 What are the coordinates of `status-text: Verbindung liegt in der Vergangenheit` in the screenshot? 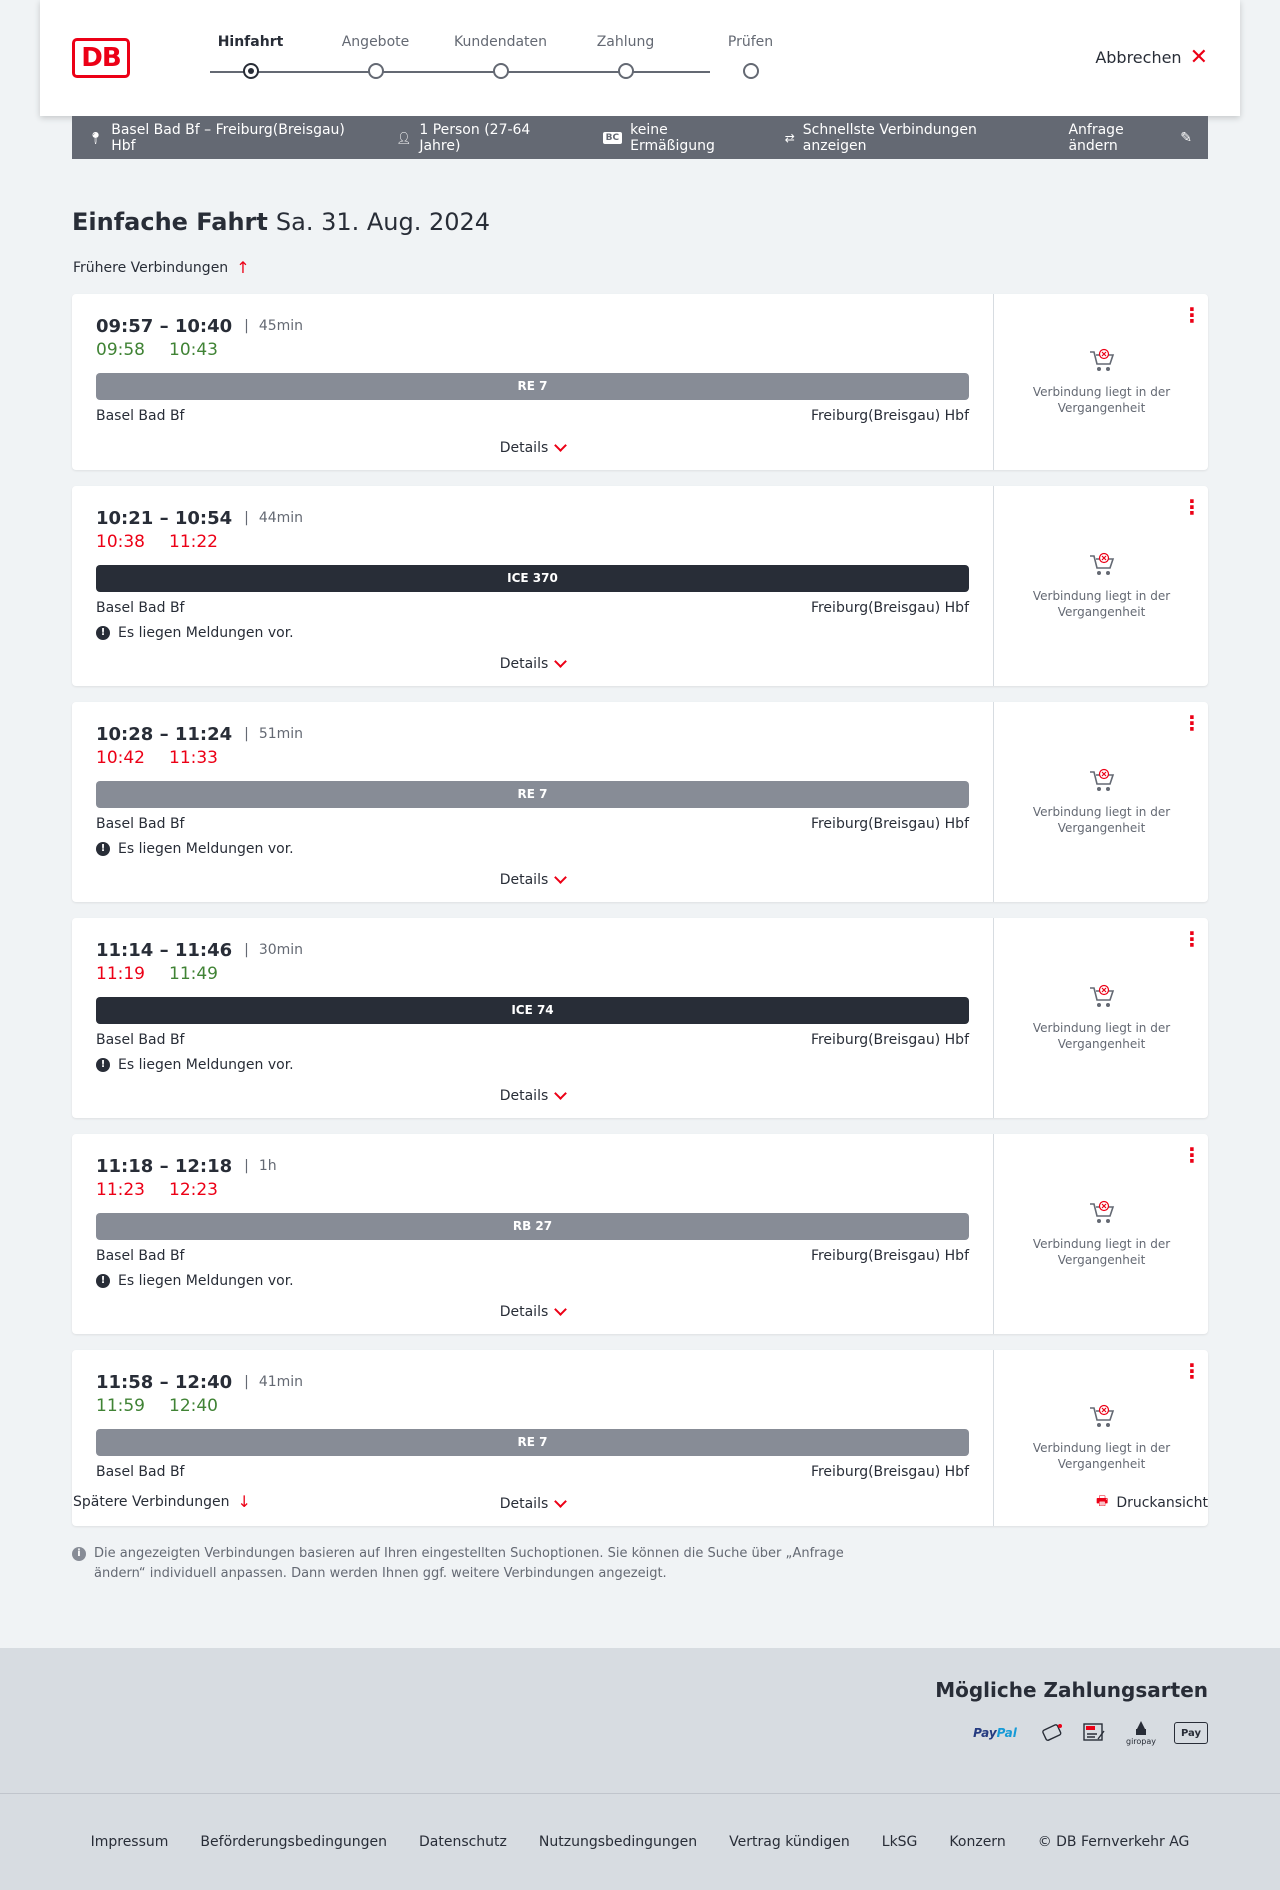 It's located at (1101, 820).